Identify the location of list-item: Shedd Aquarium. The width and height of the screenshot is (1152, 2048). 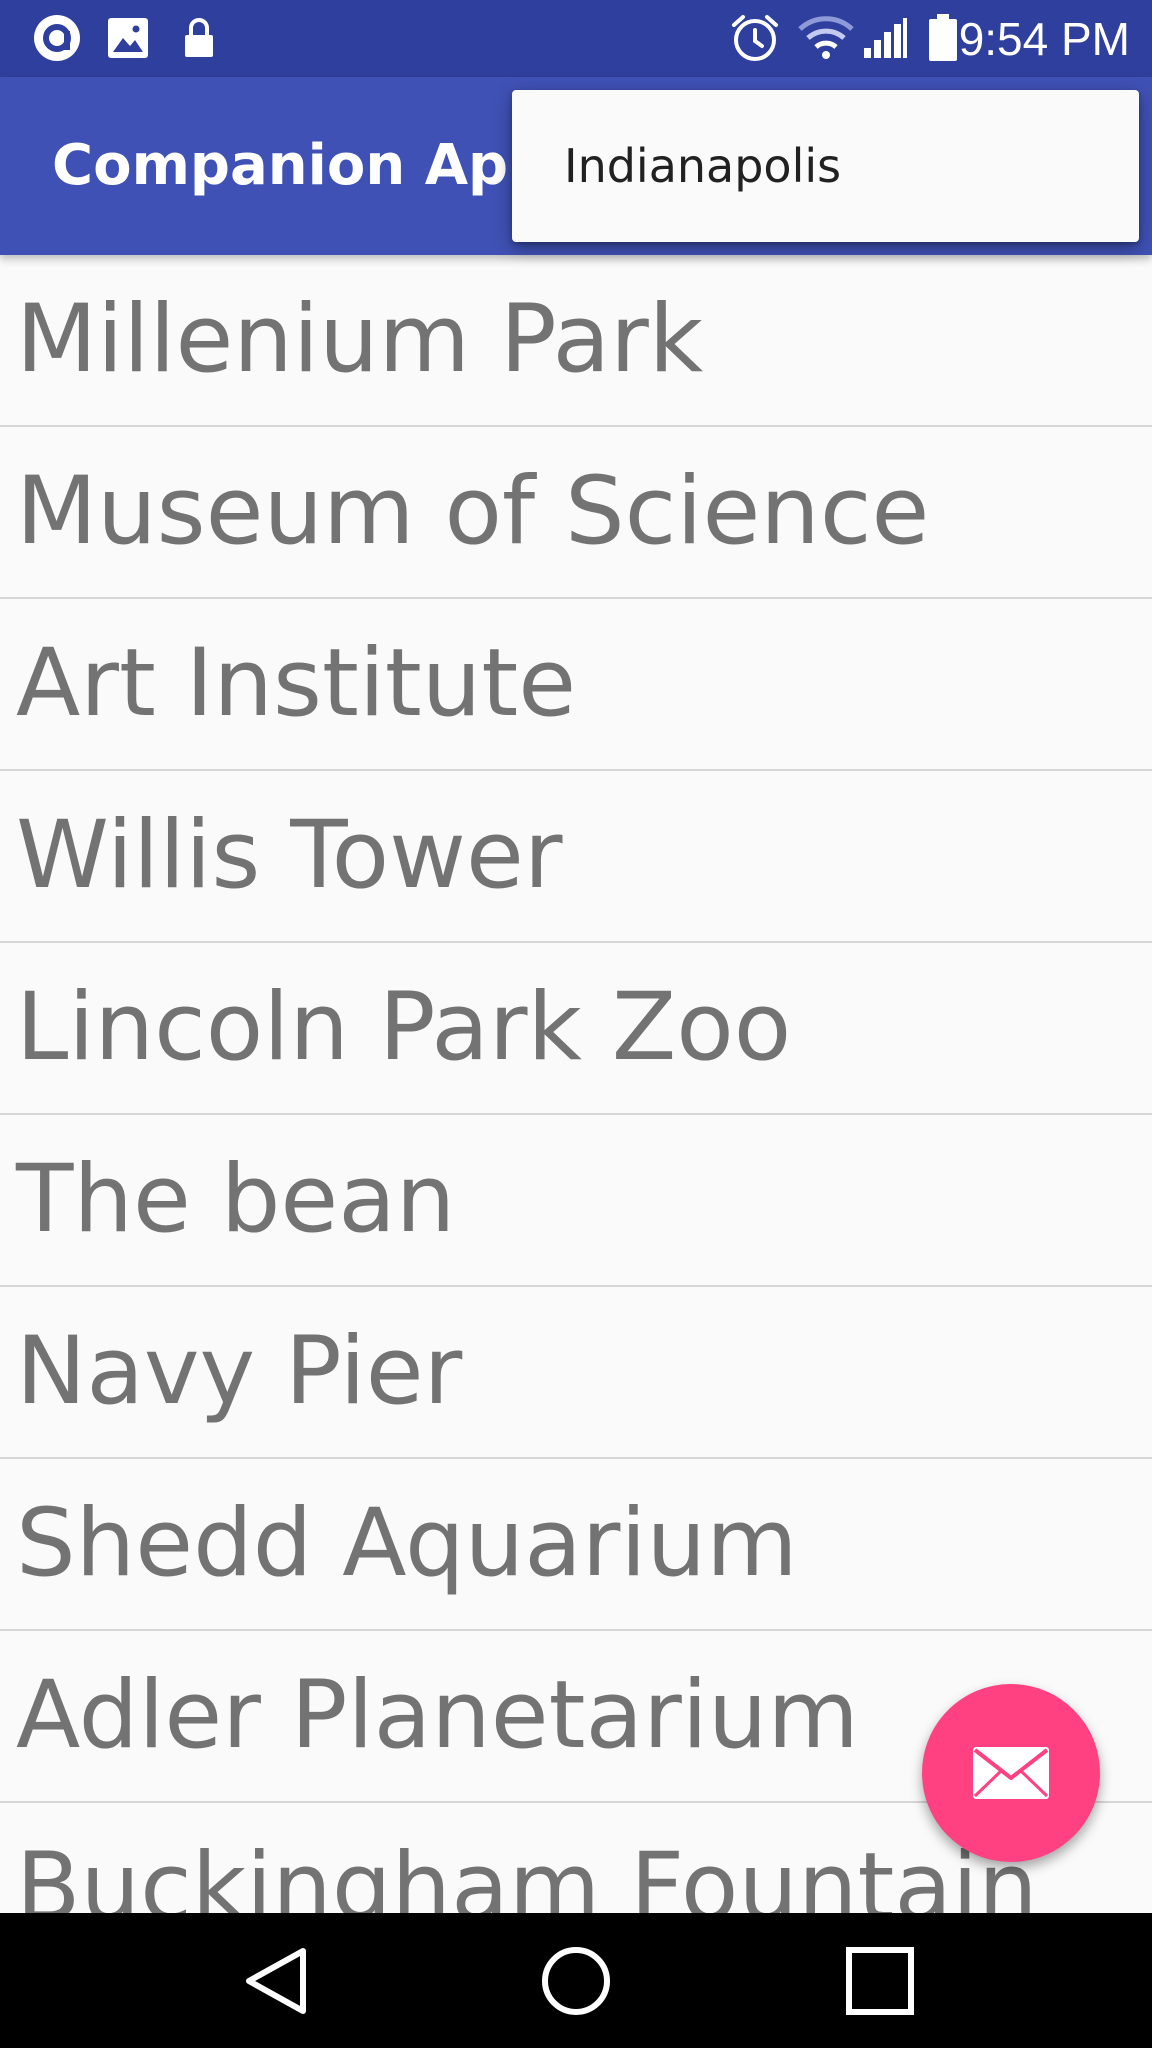
(576, 1545).